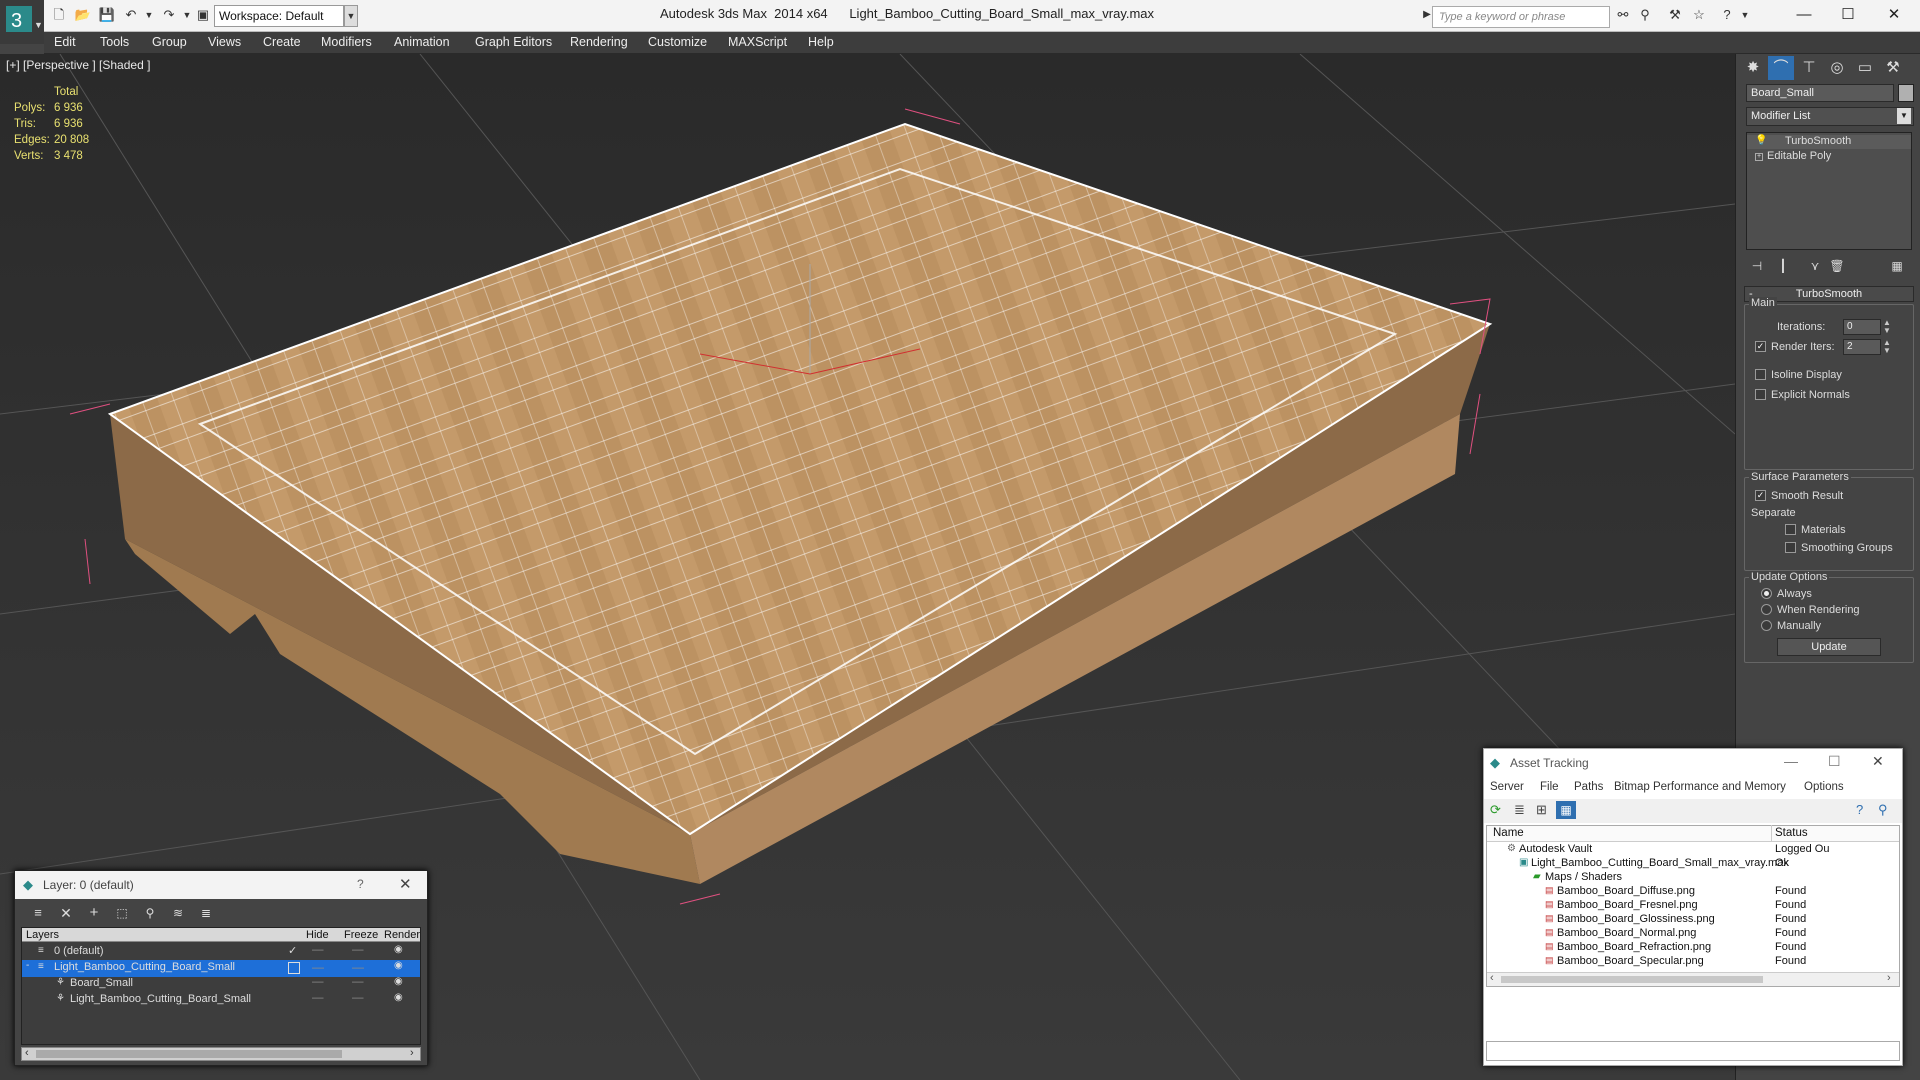  What do you see at coordinates (122, 913) in the screenshot?
I see `select-in-layer-icon: ⬚` at bounding box center [122, 913].